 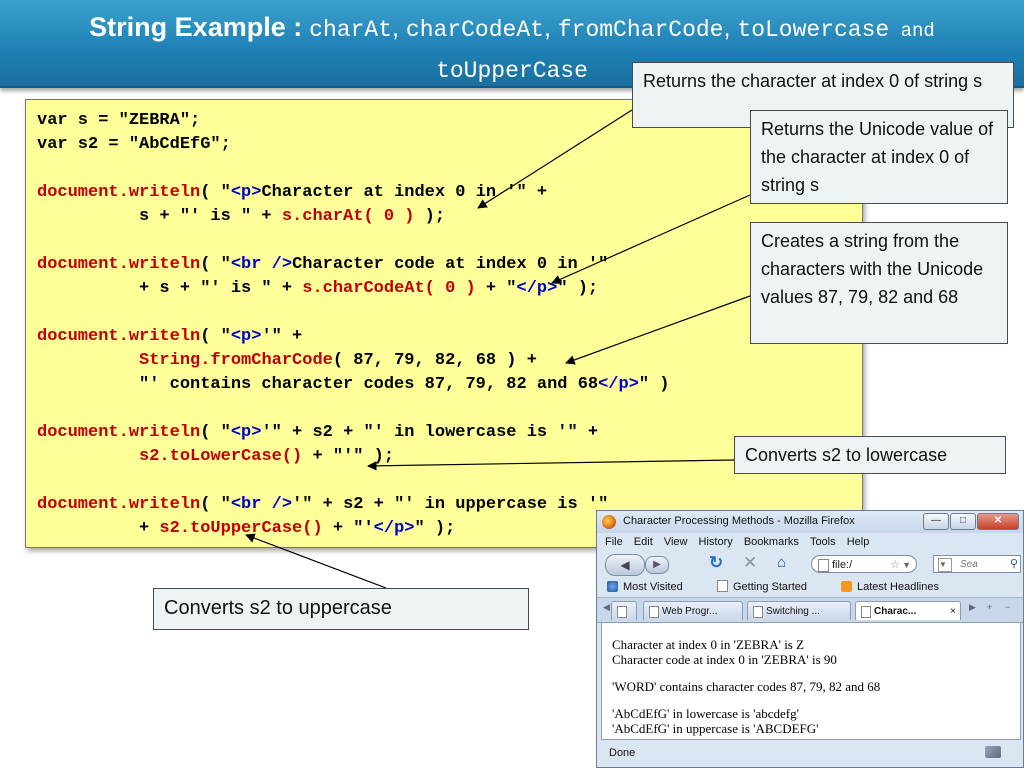 What do you see at coordinates (389, 288) in the screenshot?
I see `code-method-charcodeat: s.charCodeAt( 0 )` at bounding box center [389, 288].